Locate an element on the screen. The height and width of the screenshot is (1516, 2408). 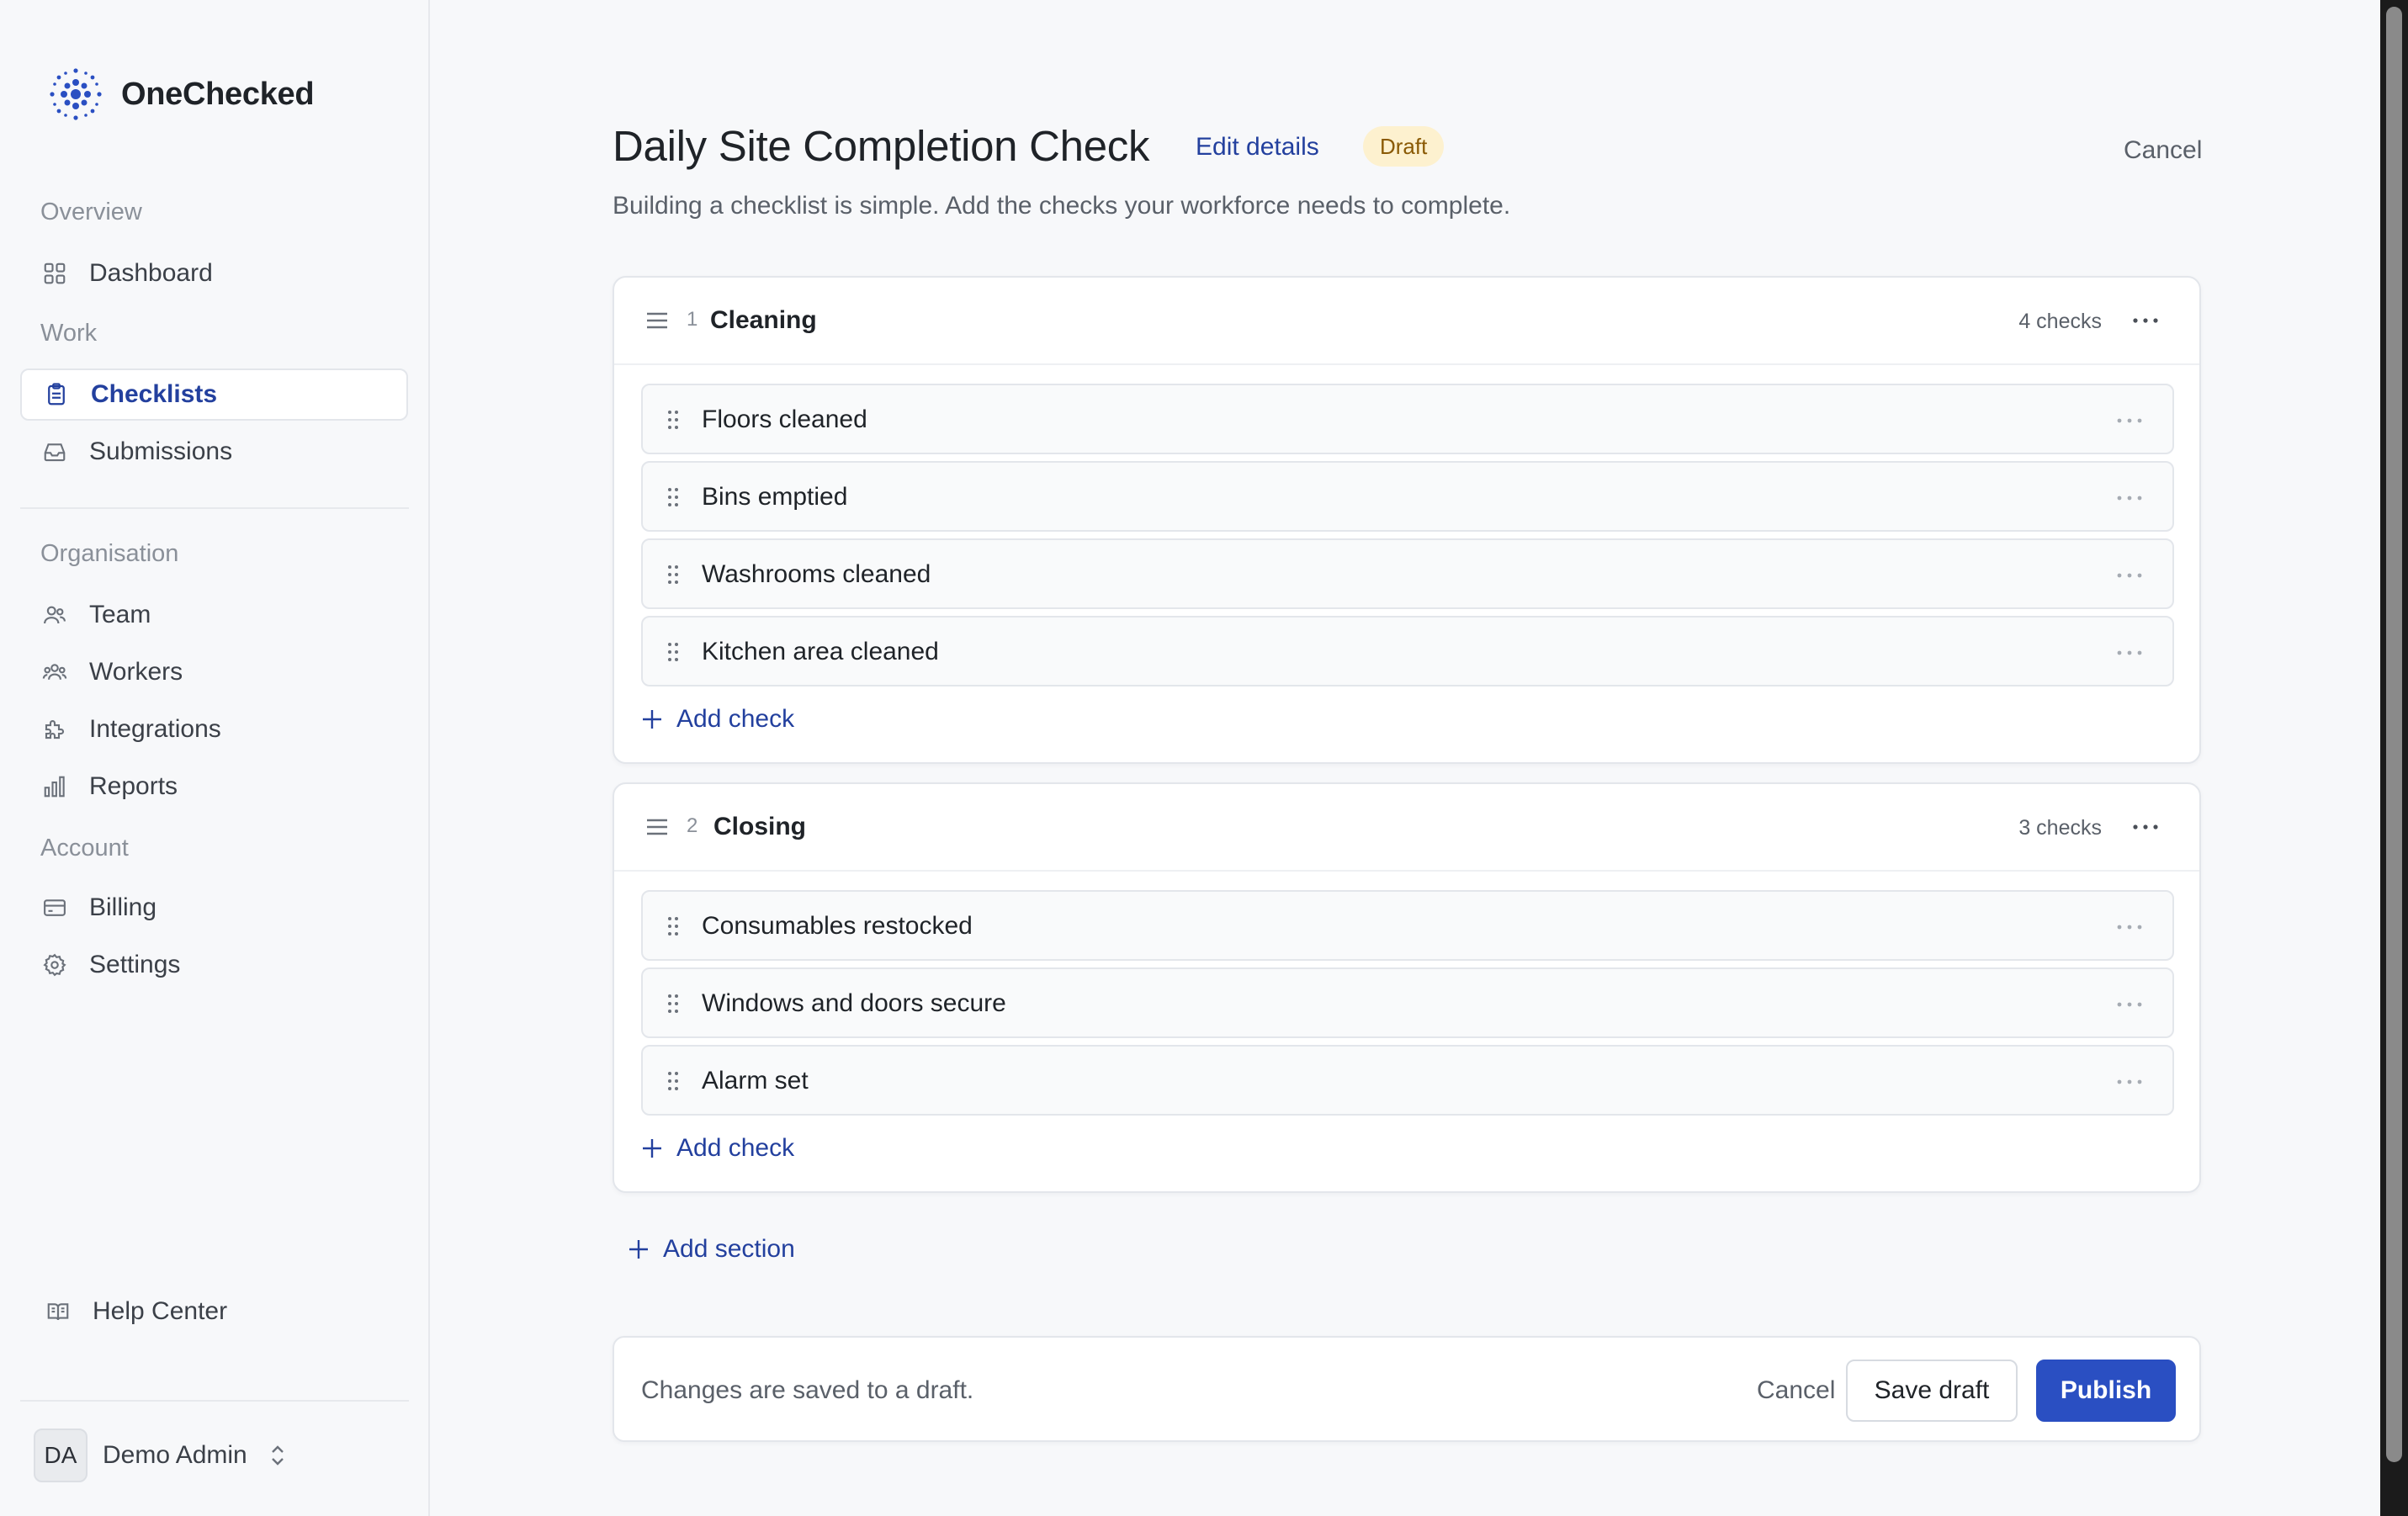
check-label: Alarm set is located at coordinates (756, 1081).